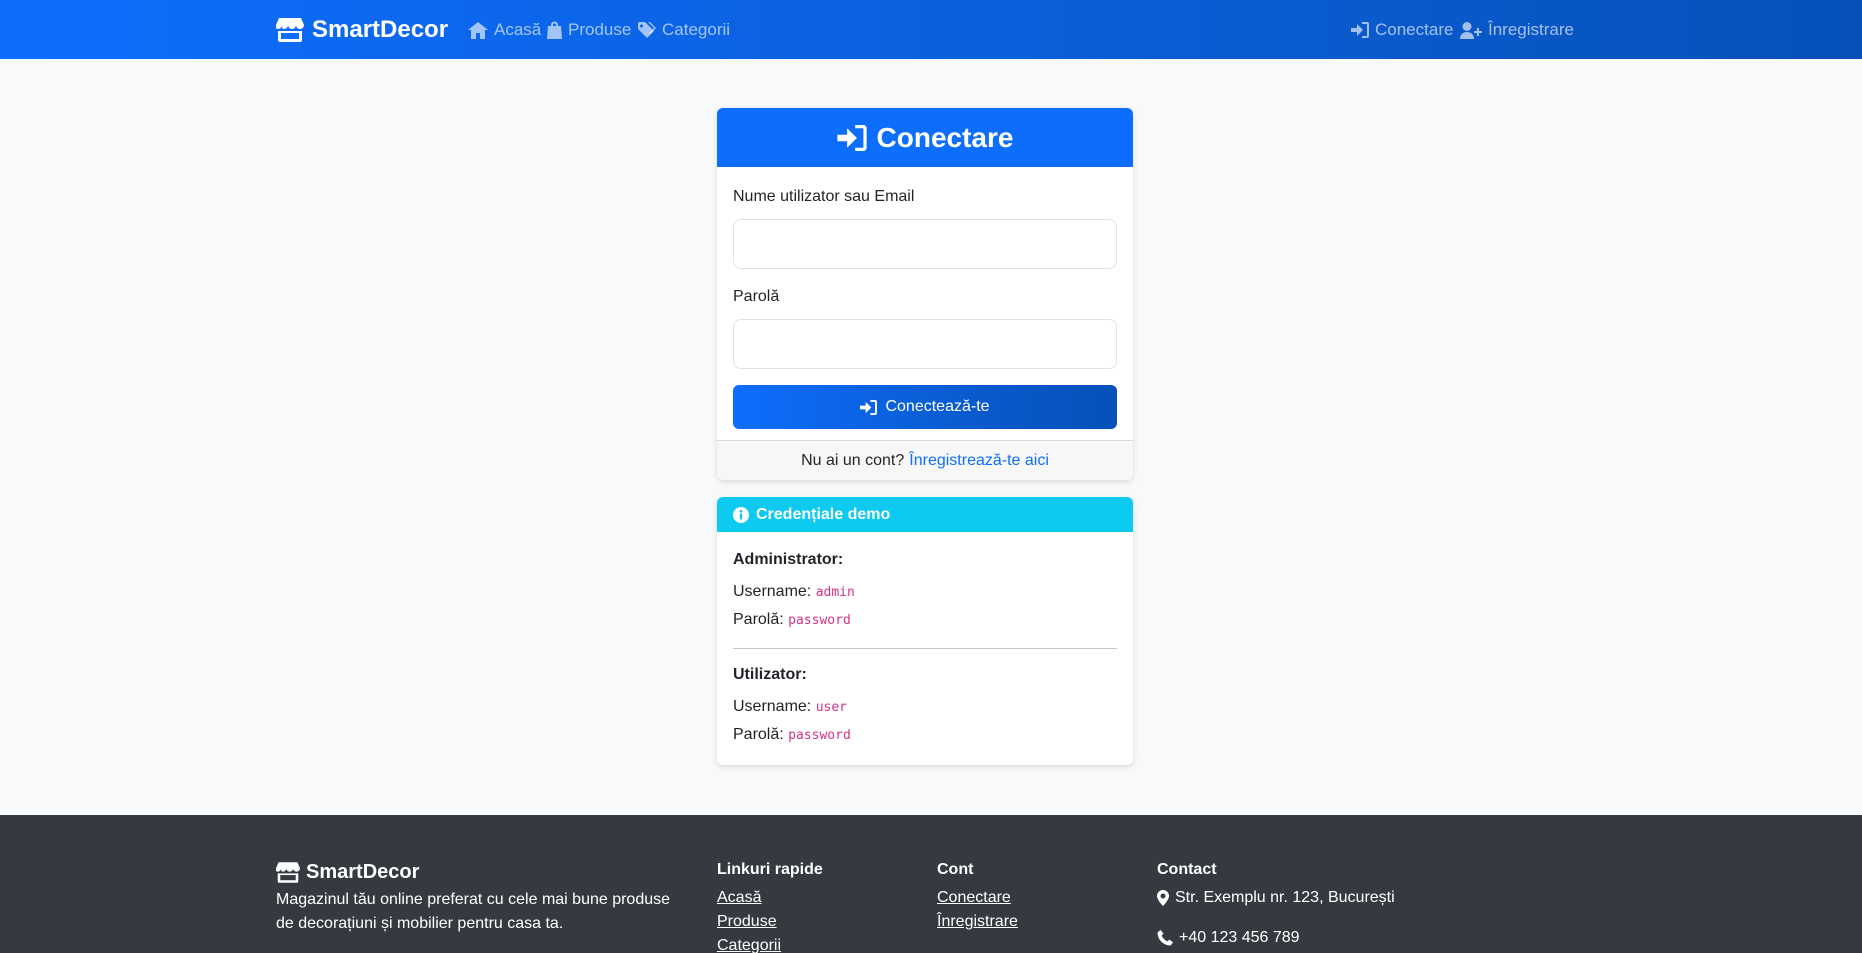  Describe the element at coordinates (925, 707) in the screenshot. I see `user-username-line: Username: user` at that location.